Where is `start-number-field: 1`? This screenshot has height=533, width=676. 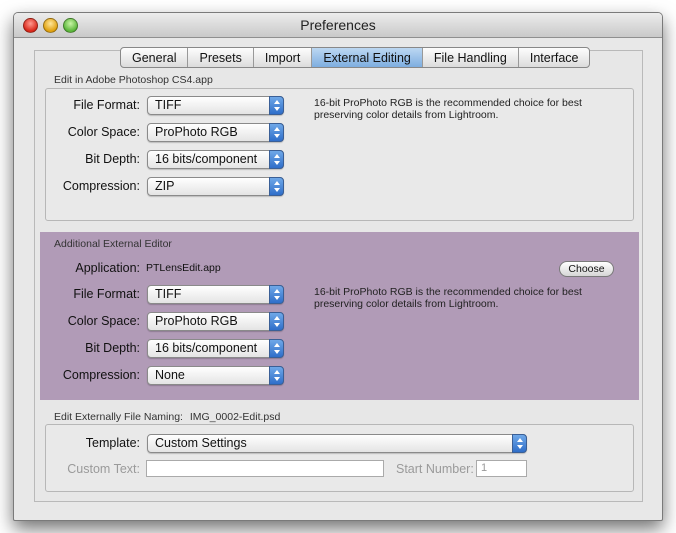 start-number-field: 1 is located at coordinates (501, 468).